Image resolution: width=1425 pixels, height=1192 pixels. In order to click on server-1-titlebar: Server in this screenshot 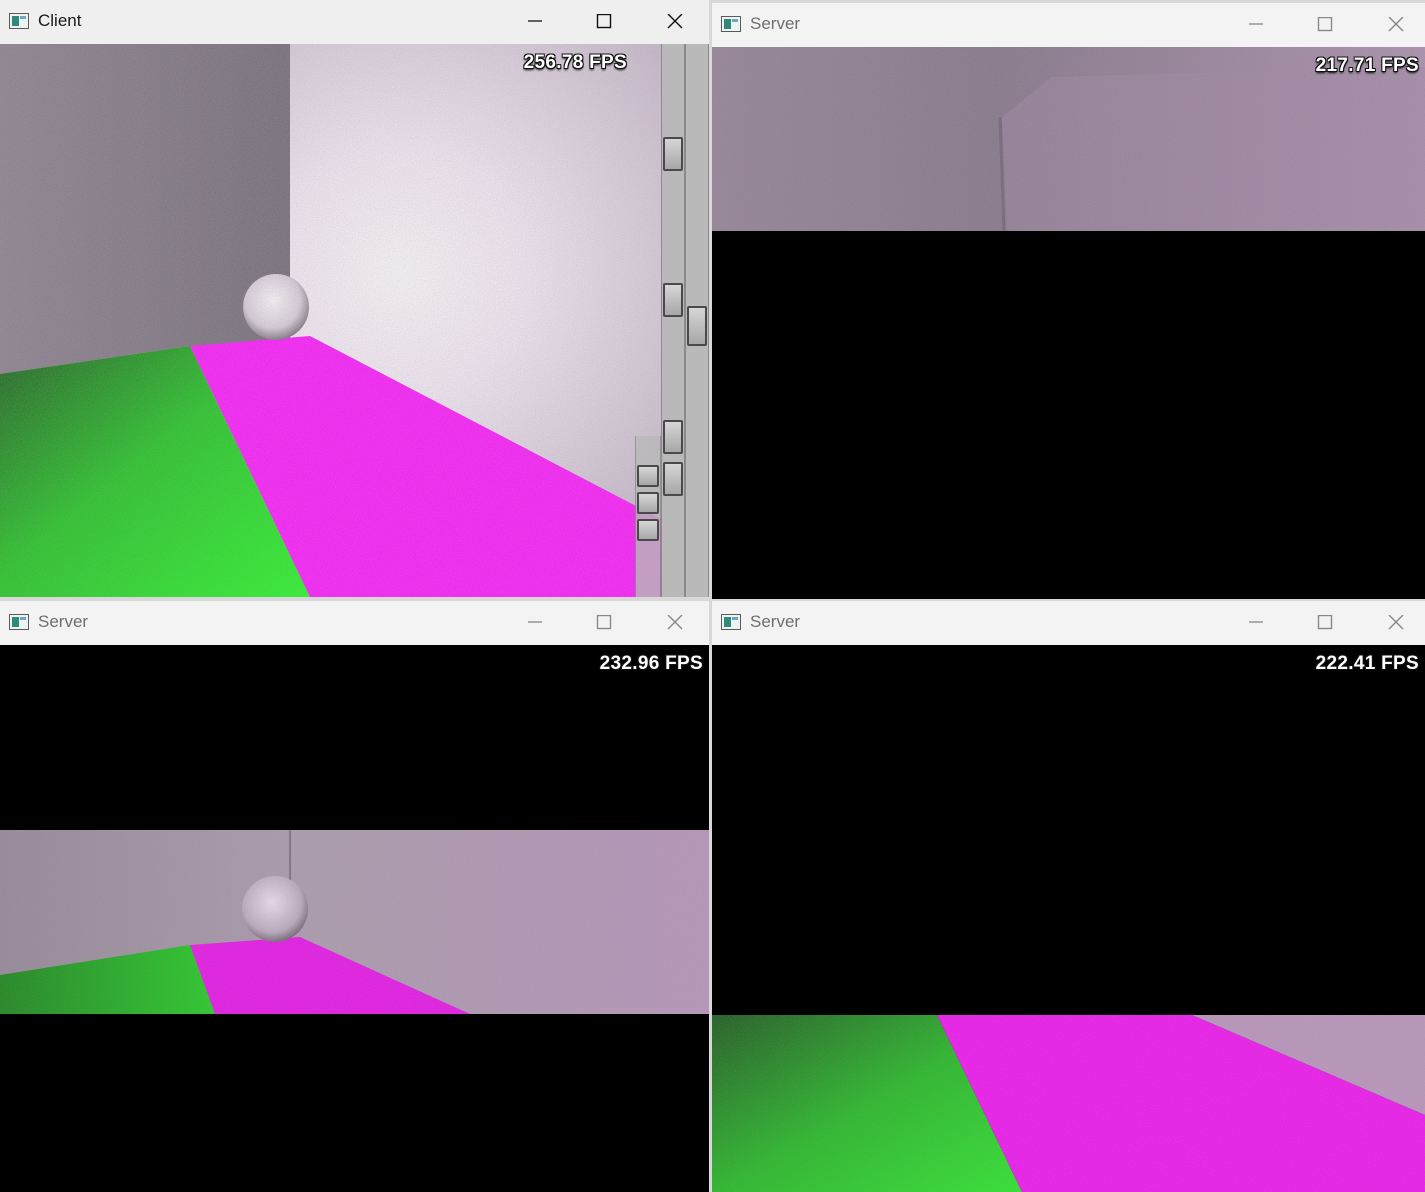, I will do `click(1068, 25)`.